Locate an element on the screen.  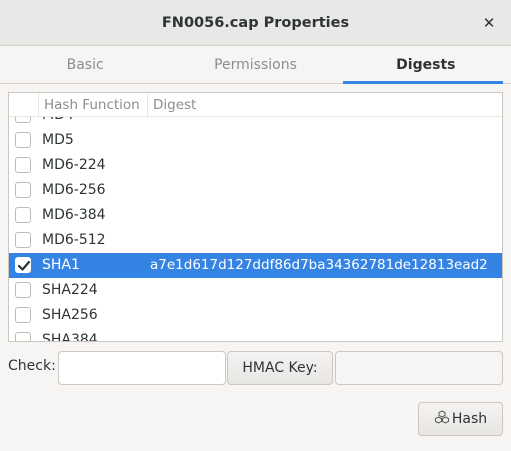
hash-function-name: MD6-224 is located at coordinates (74, 165).